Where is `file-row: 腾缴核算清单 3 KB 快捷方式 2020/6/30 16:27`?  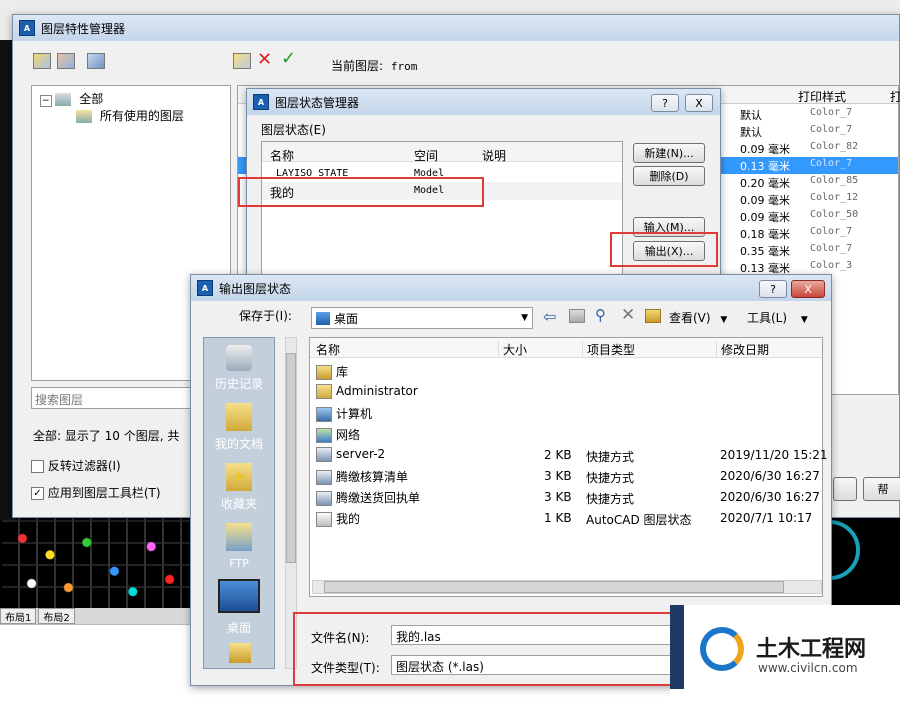 file-row: 腾缴核算清单 3 KB 快捷方式 2020/6/30 16:27 is located at coordinates (566, 475).